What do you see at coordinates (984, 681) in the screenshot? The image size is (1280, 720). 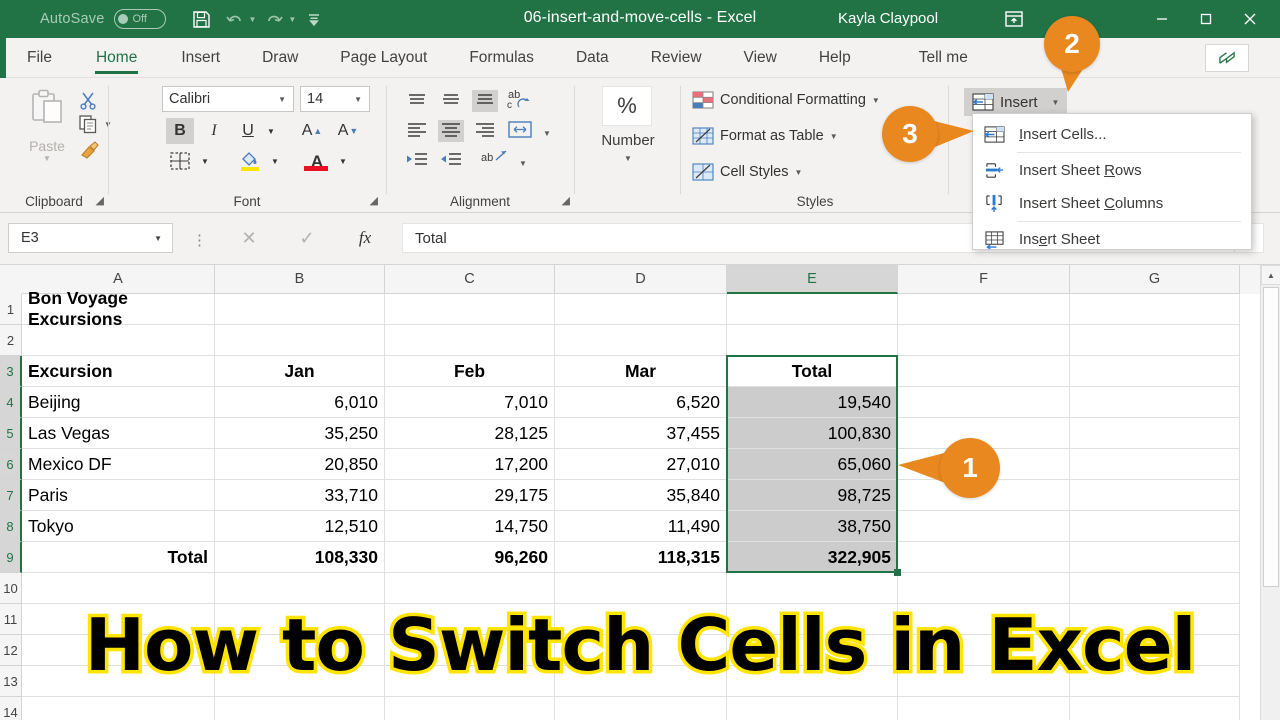 I see `cell-F13` at bounding box center [984, 681].